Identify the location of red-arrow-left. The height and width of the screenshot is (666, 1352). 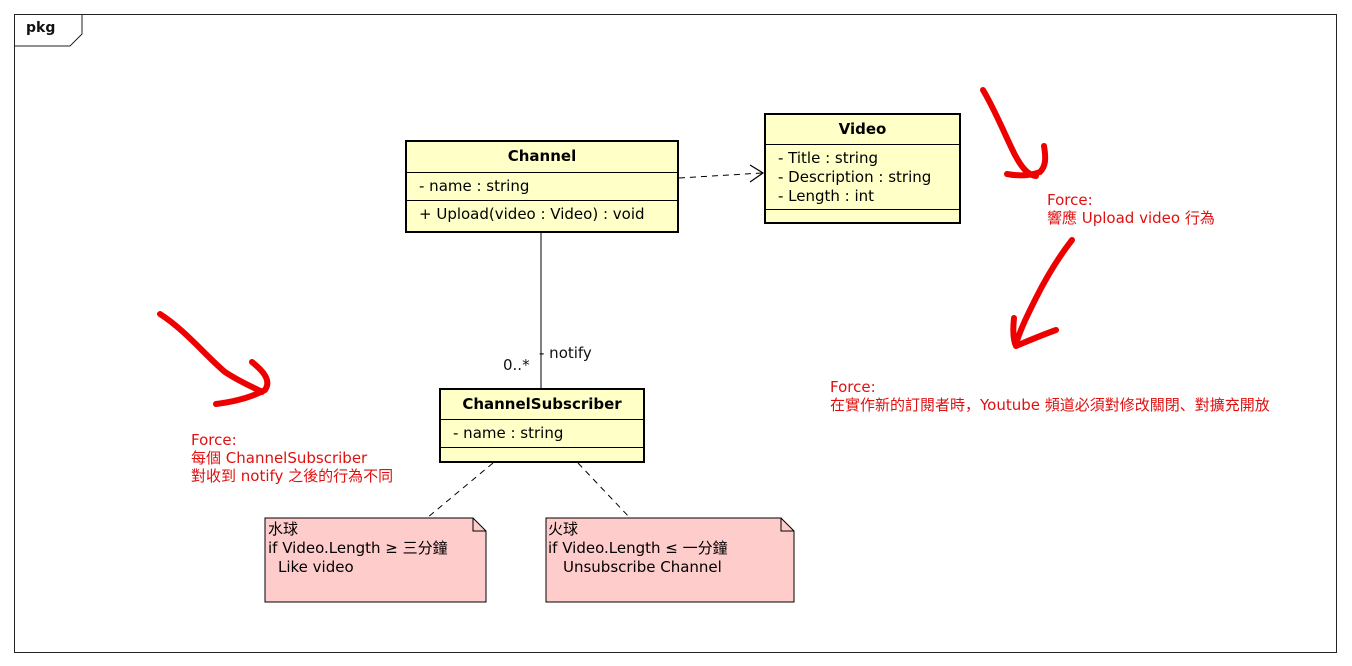
(211, 353).